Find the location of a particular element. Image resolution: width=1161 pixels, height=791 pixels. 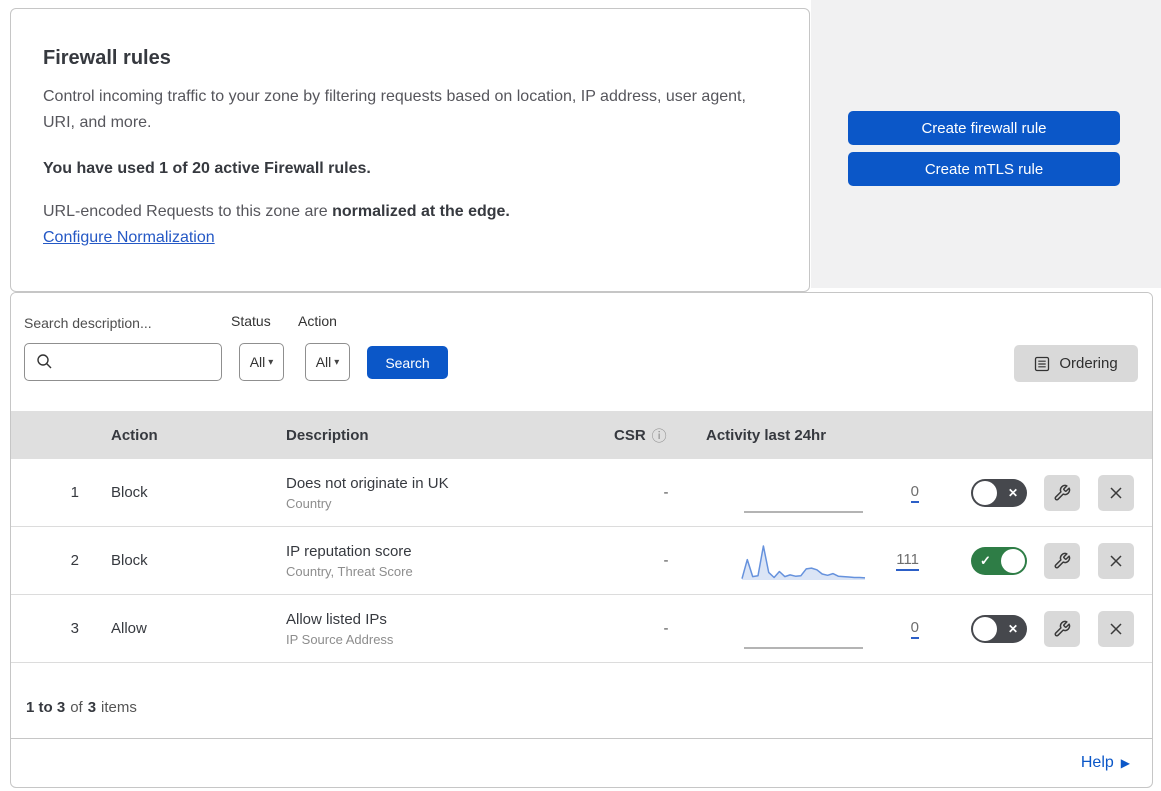

help-link: Help ▶ is located at coordinates (1105, 763).